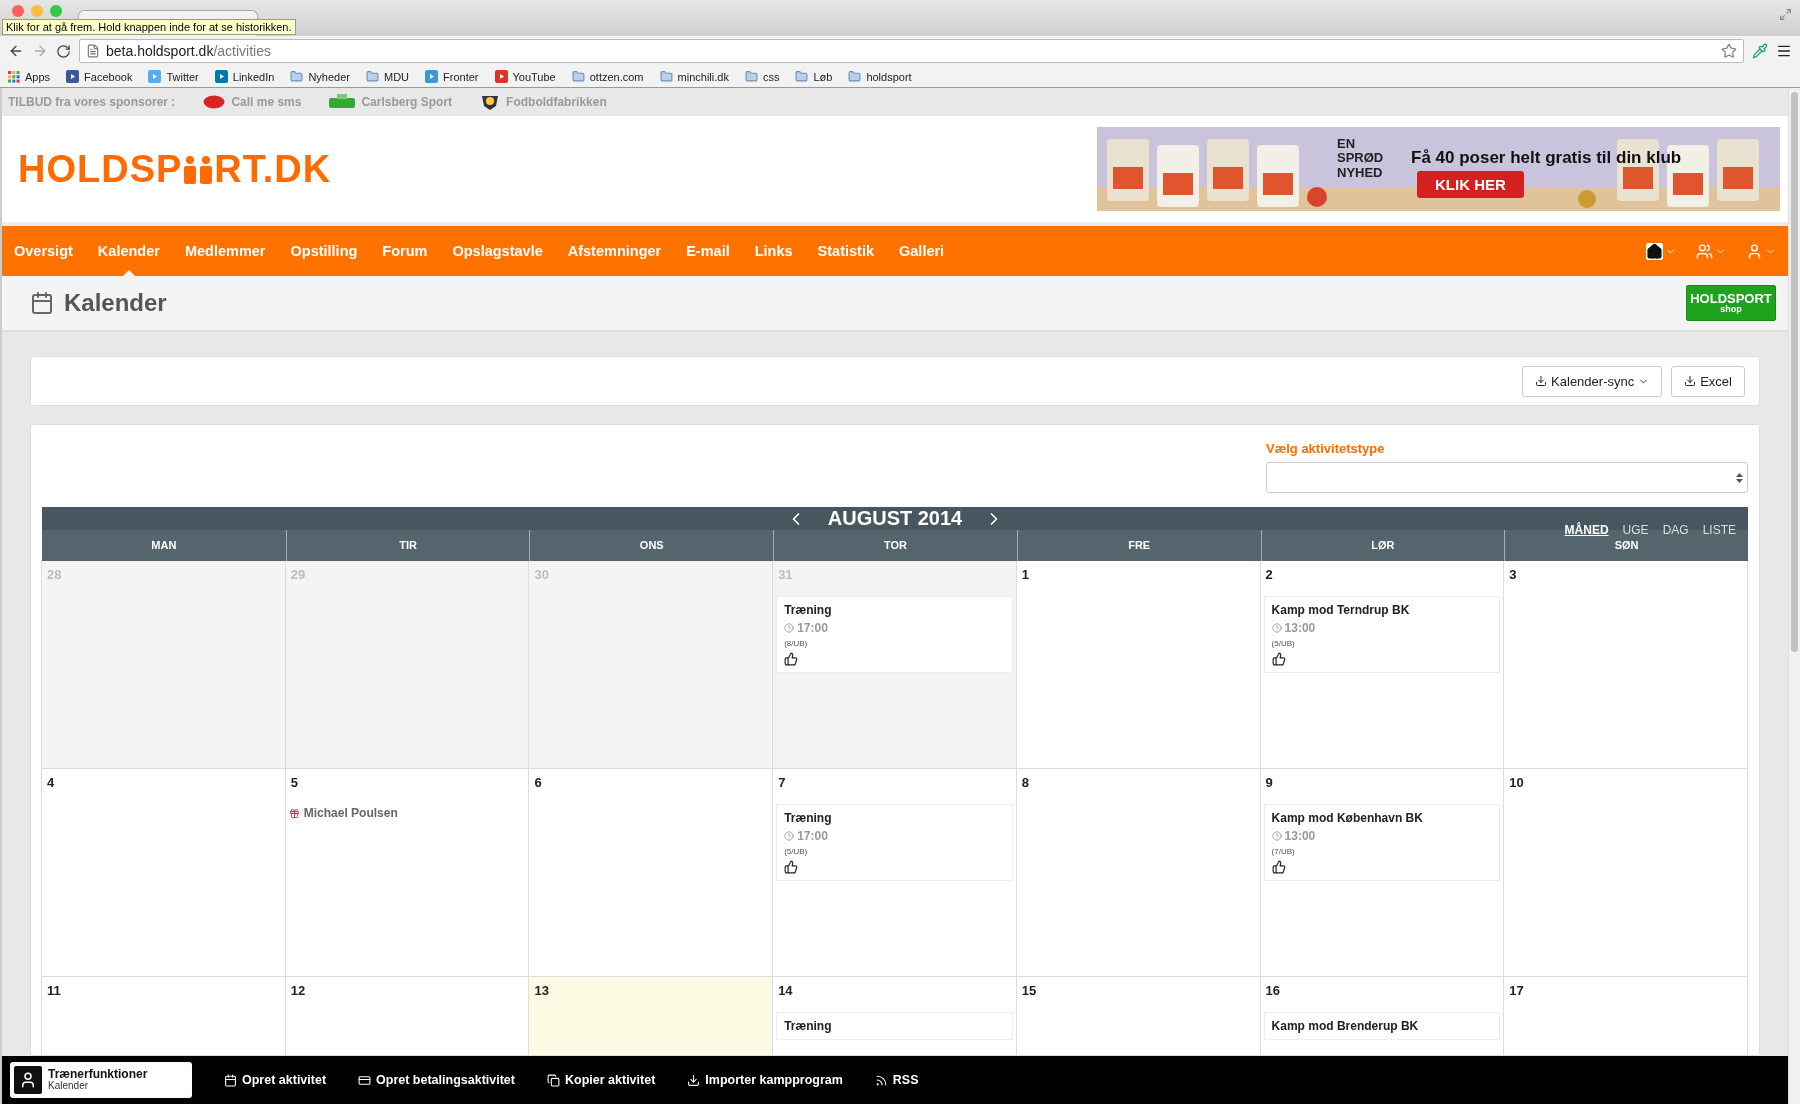 This screenshot has width=1800, height=1104. Describe the element at coordinates (1382, 545) in the screenshot. I see `weekday-header: LØR` at that location.